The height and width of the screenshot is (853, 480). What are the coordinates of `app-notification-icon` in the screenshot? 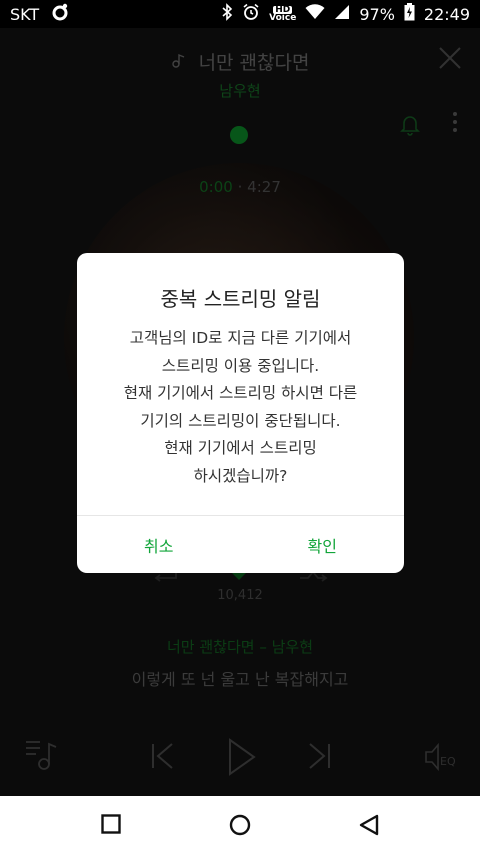 It's located at (60, 14).